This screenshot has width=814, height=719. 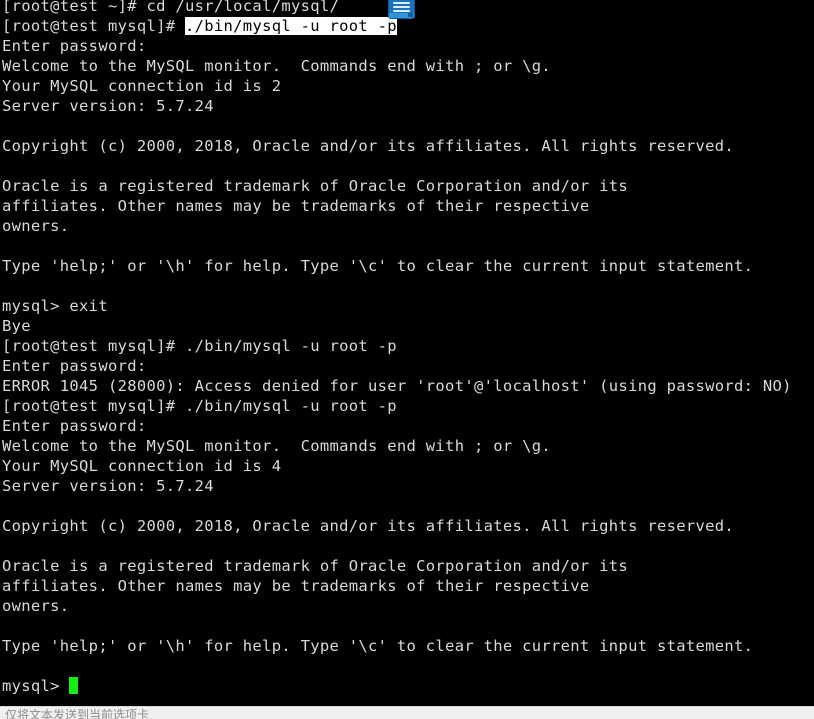 I want to click on terminal-line: Your MySQL connection id is 4, so click(x=142, y=466).